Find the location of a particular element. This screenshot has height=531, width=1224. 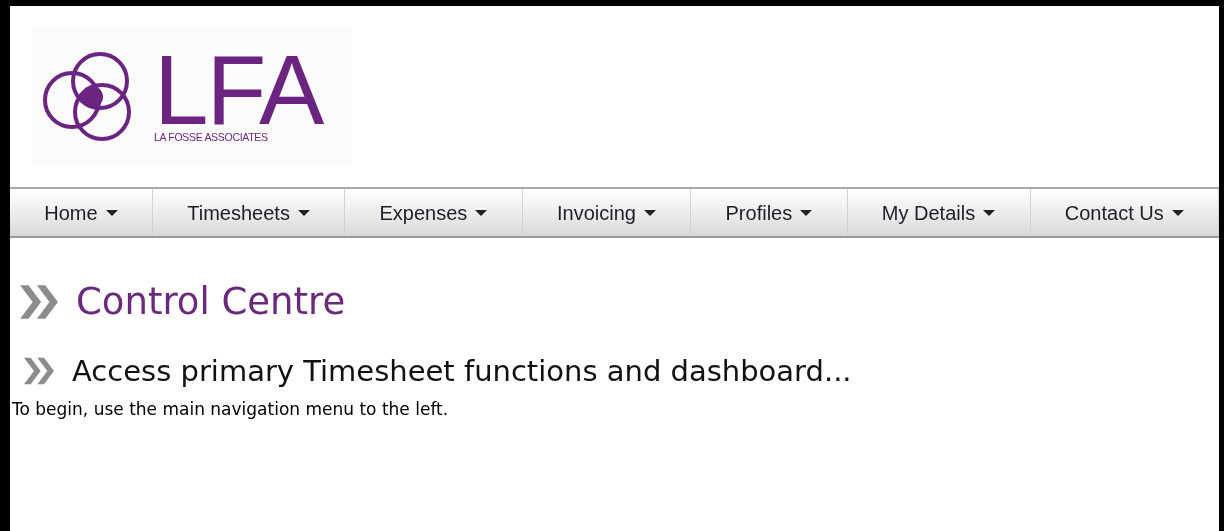

menu-item: Invoicing is located at coordinates (607, 212).